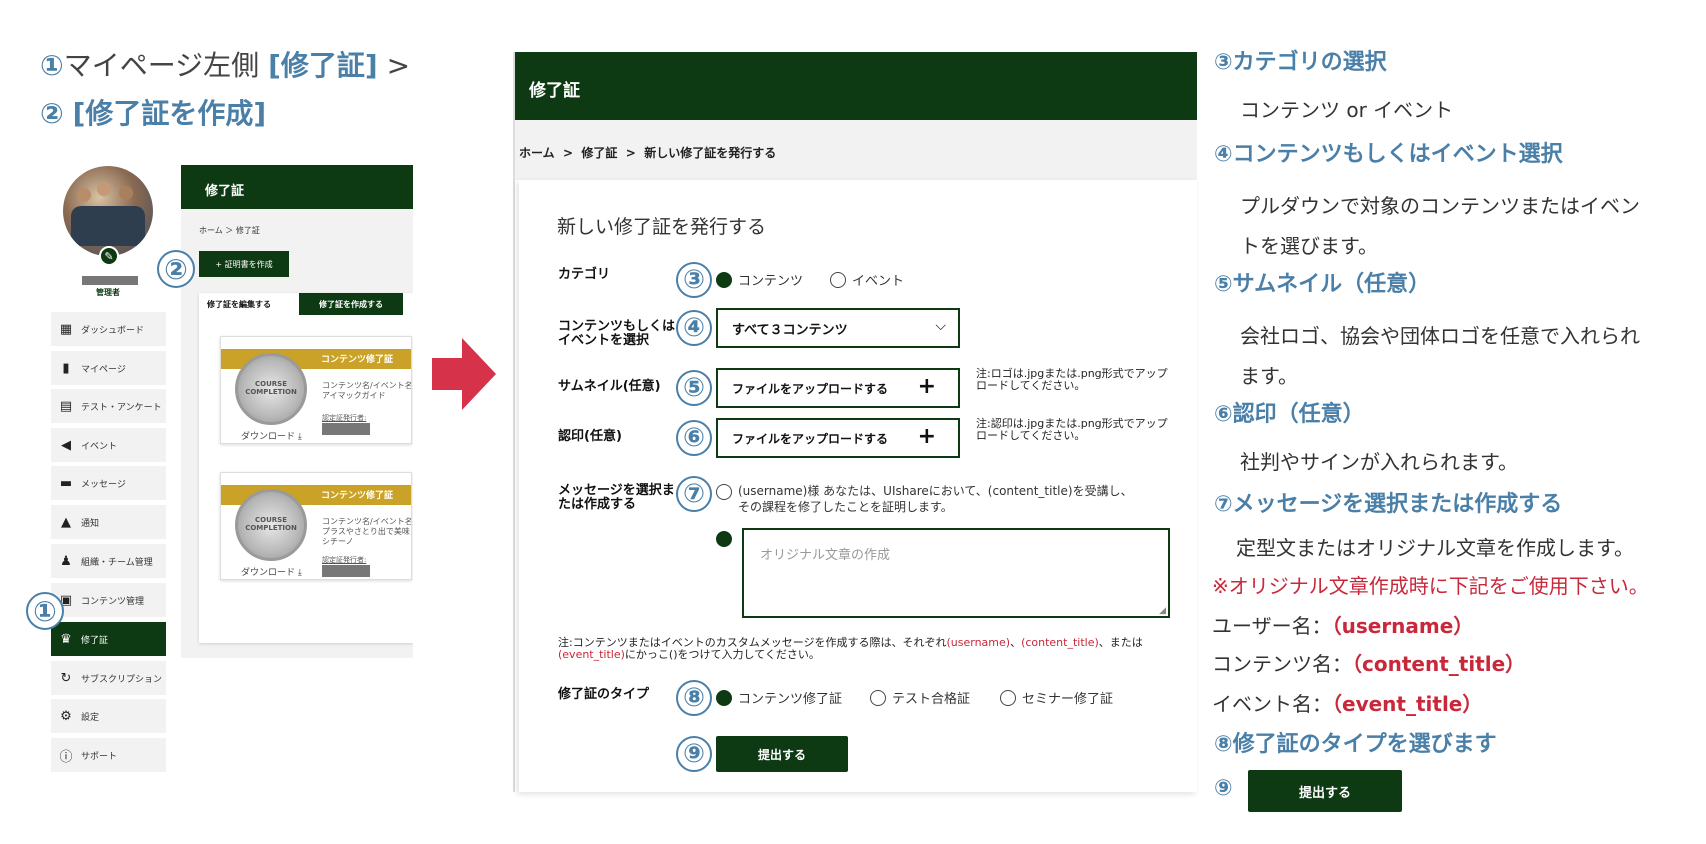 Image resolution: width=1706 pixels, height=844 pixels. Describe the element at coordinates (161, 65) in the screenshot. I see `step1-text: マイページ左側` at that location.